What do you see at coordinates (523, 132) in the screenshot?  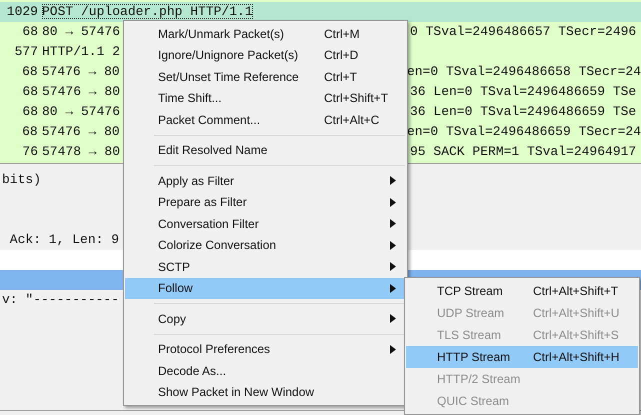 I see `info-cell-text: en=0 TSval=2496486659 TSecr=24` at bounding box center [523, 132].